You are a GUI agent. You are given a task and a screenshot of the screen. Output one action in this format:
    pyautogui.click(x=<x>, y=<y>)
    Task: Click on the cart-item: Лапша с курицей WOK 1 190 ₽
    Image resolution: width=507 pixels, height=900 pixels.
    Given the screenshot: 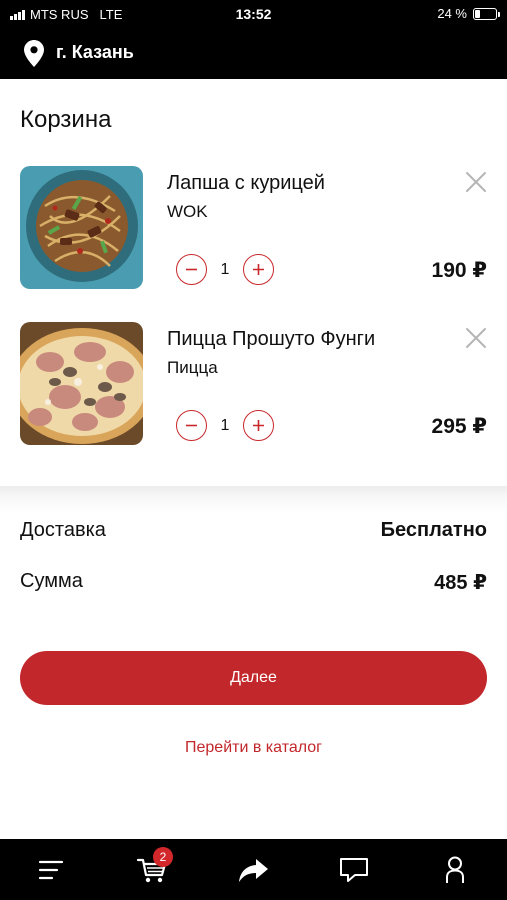 What is the action you would take?
    pyautogui.click(x=253, y=231)
    